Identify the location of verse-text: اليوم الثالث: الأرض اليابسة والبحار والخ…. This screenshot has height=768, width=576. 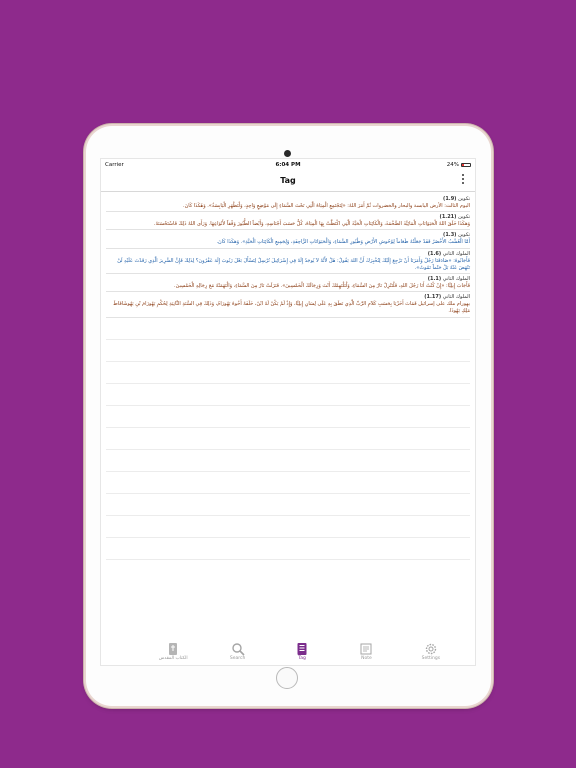
(326, 206).